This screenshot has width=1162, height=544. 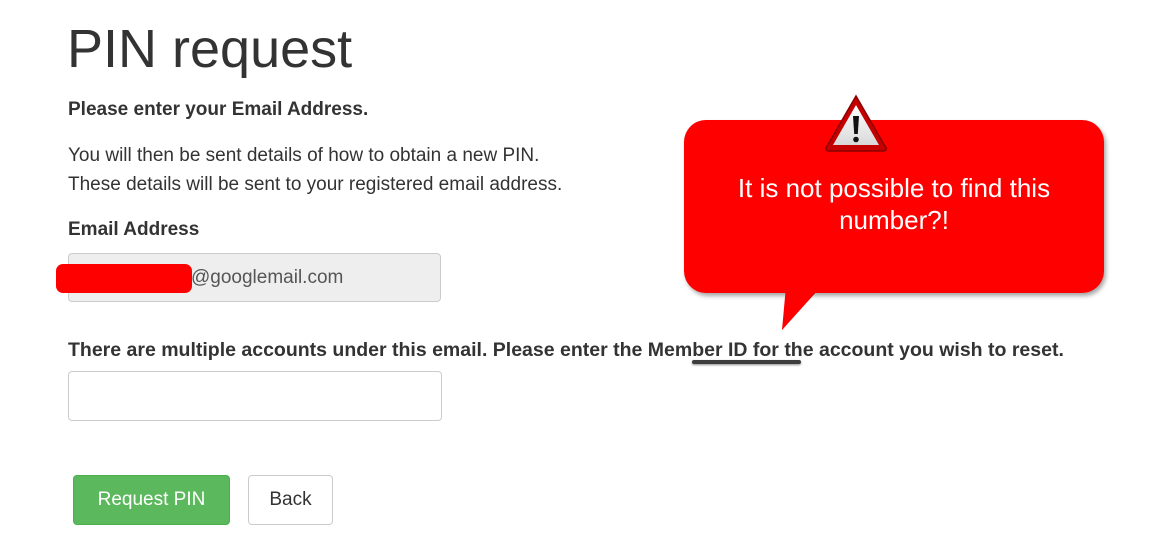 I want to click on member-id-prompt-end: for the account you wish to reset., so click(x=905, y=350).